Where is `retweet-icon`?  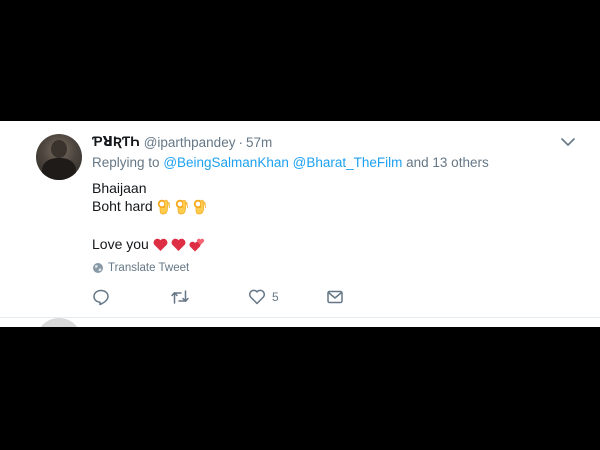 retweet-icon is located at coordinates (180, 297).